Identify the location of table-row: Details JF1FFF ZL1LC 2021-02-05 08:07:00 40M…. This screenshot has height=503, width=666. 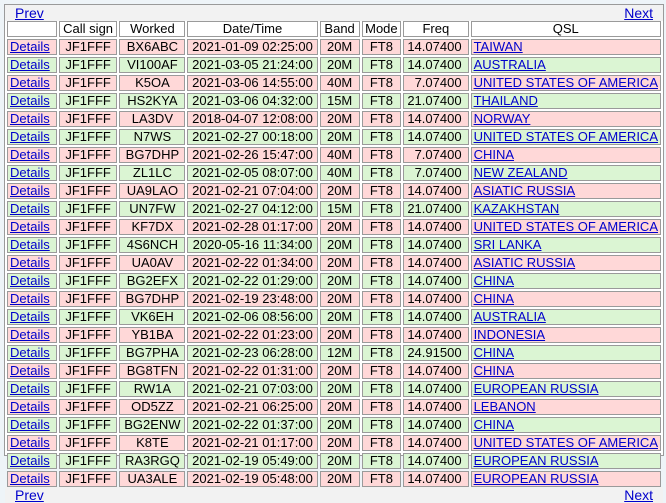
(334, 173).